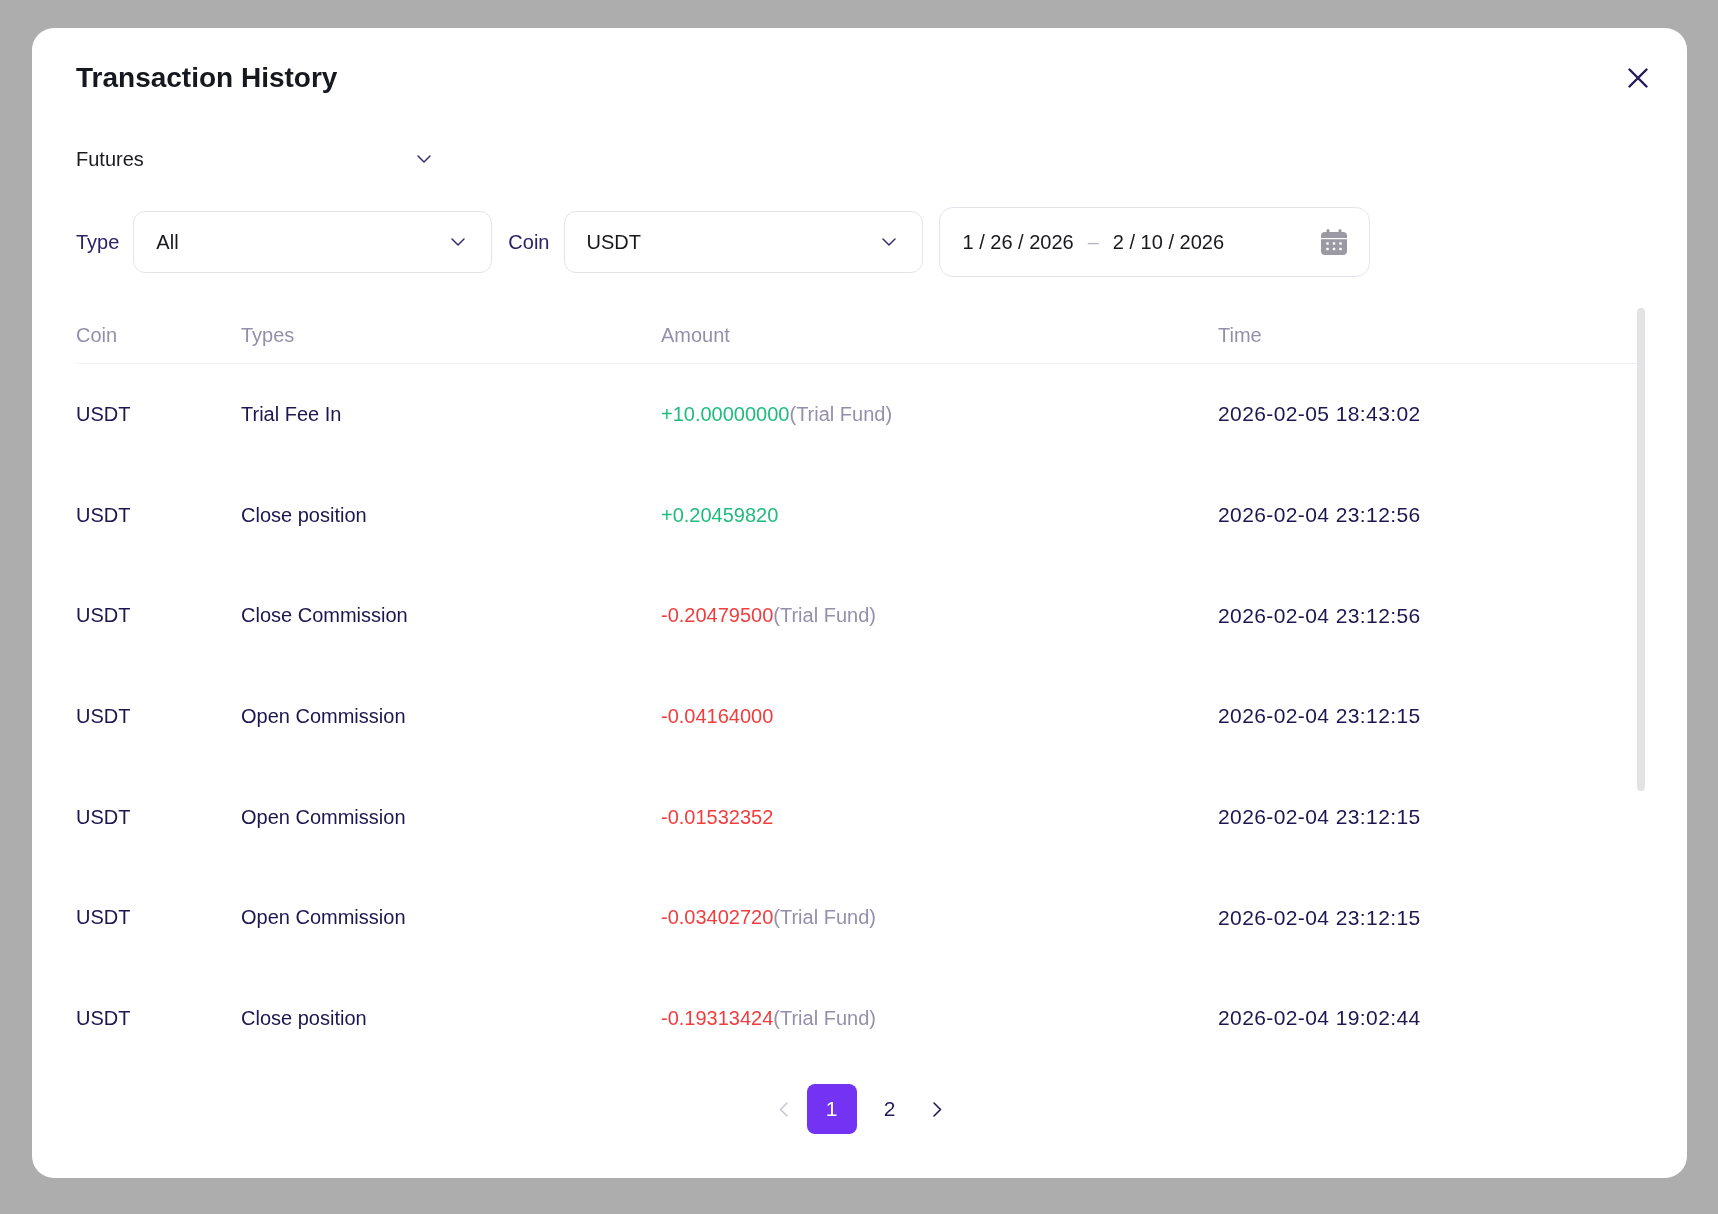 The height and width of the screenshot is (1214, 1718). What do you see at coordinates (1319, 1018) in the screenshot?
I see `table-cell: 2026-02-04 19:02:44` at bounding box center [1319, 1018].